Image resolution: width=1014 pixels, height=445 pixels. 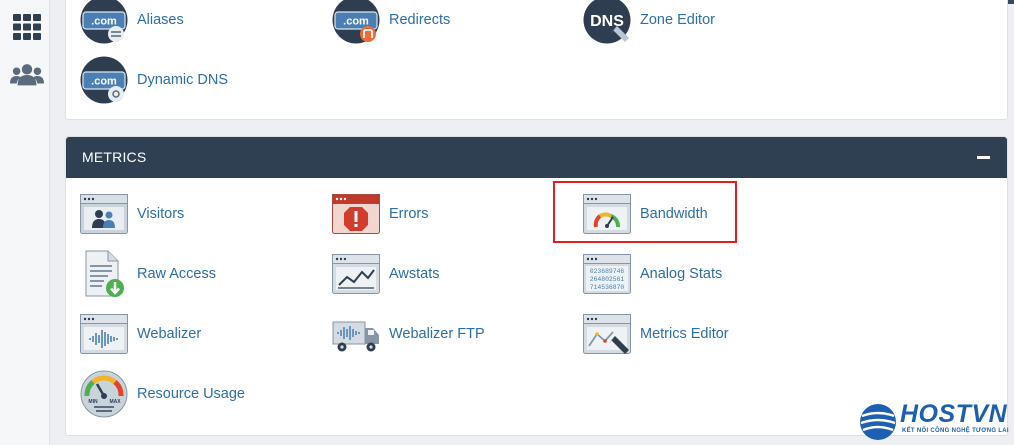 I want to click on dynamic-dns-icon: .com, so click(x=104, y=80).